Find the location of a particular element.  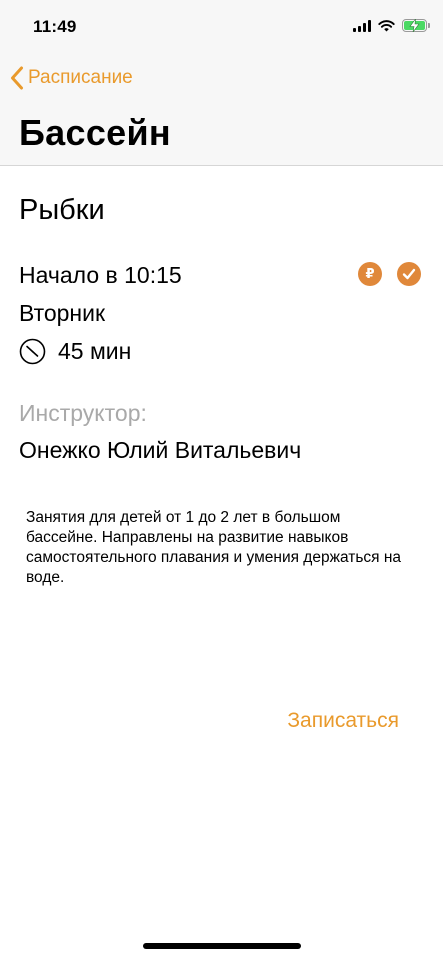

status-icons is located at coordinates (391, 25).